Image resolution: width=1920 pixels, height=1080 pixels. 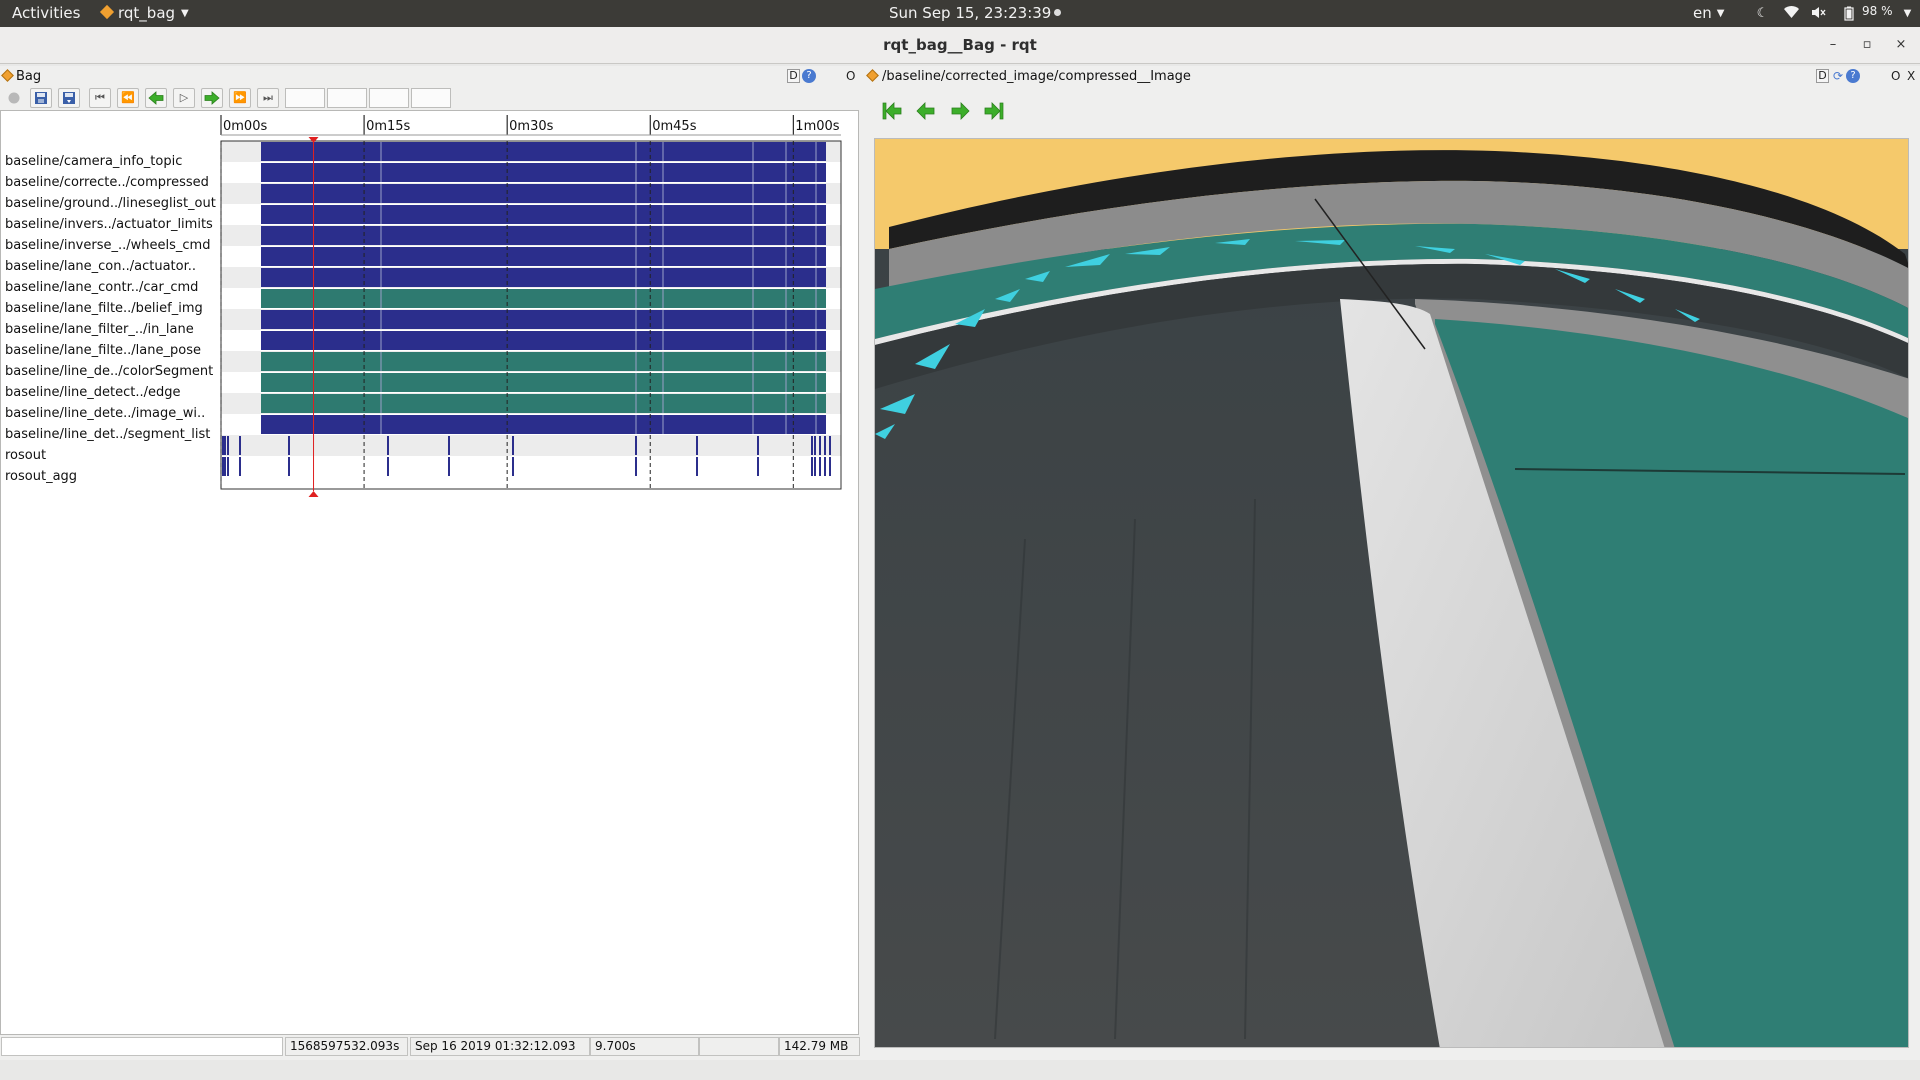 What do you see at coordinates (268, 98) in the screenshot?
I see `go-to-end-icon: ⏭` at bounding box center [268, 98].